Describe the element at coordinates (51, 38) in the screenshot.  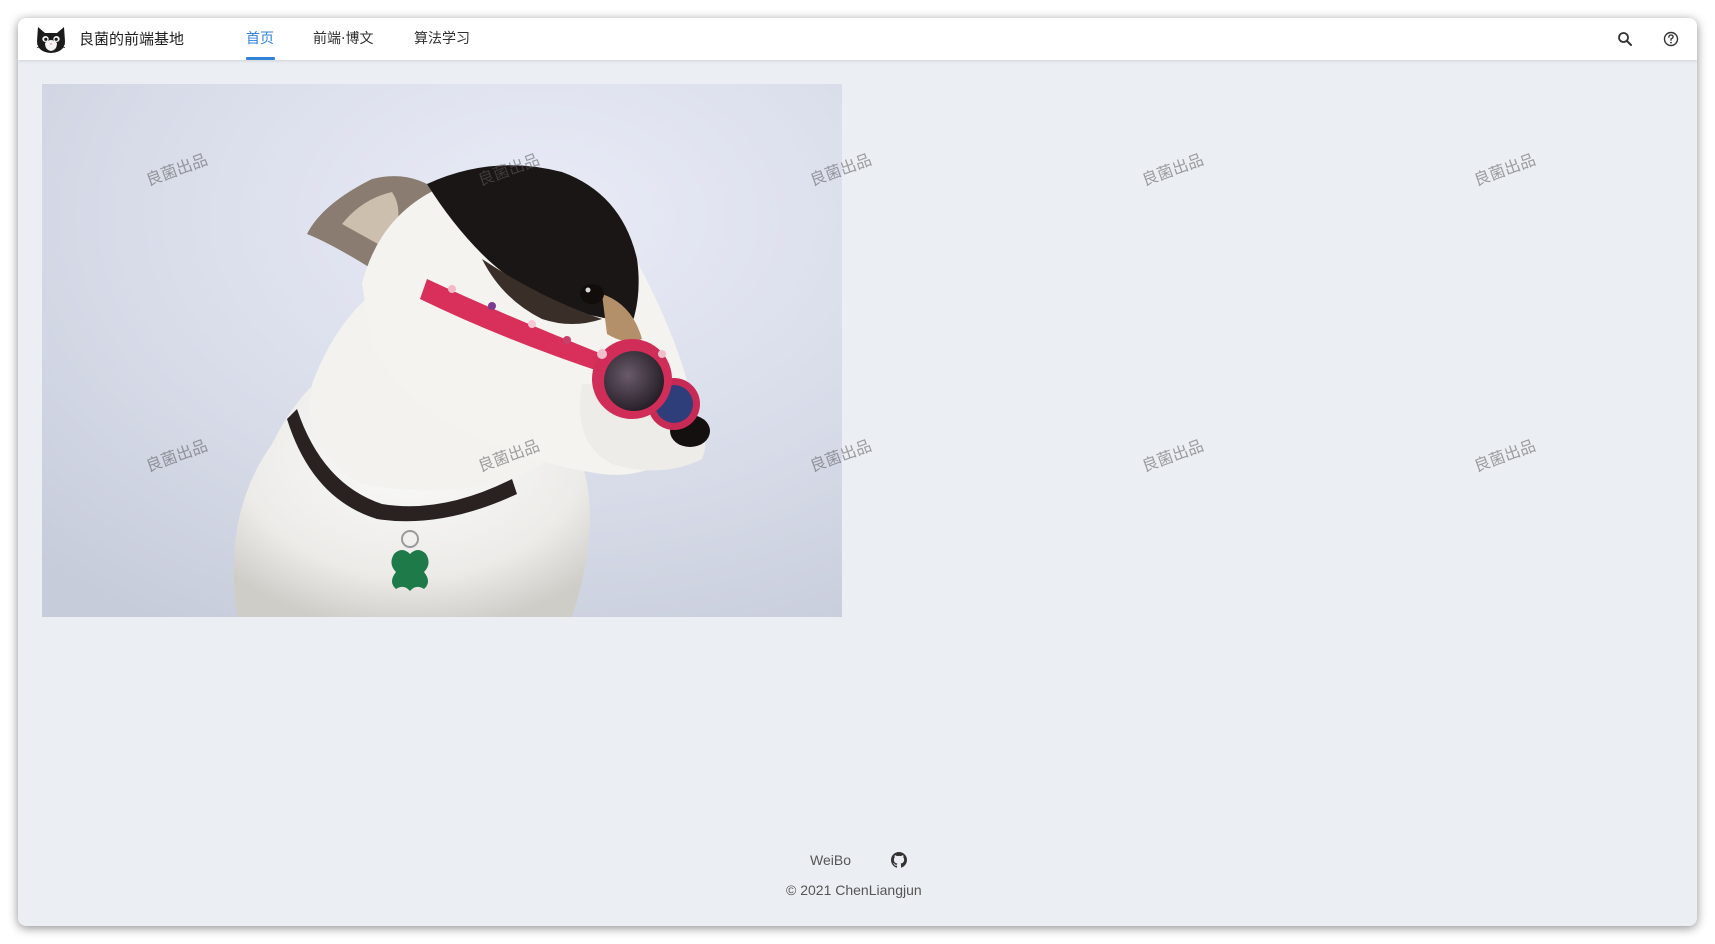
I see `cat-logo-icon` at that location.